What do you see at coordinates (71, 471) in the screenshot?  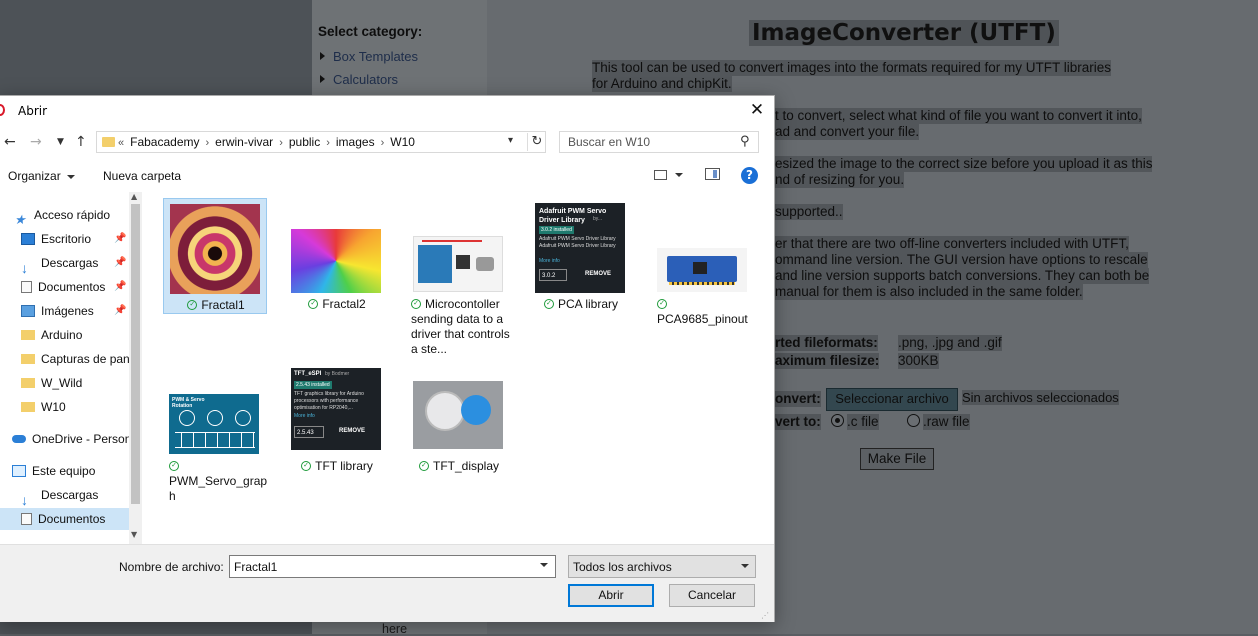 I see `nav-this-pc: Este equipo` at bounding box center [71, 471].